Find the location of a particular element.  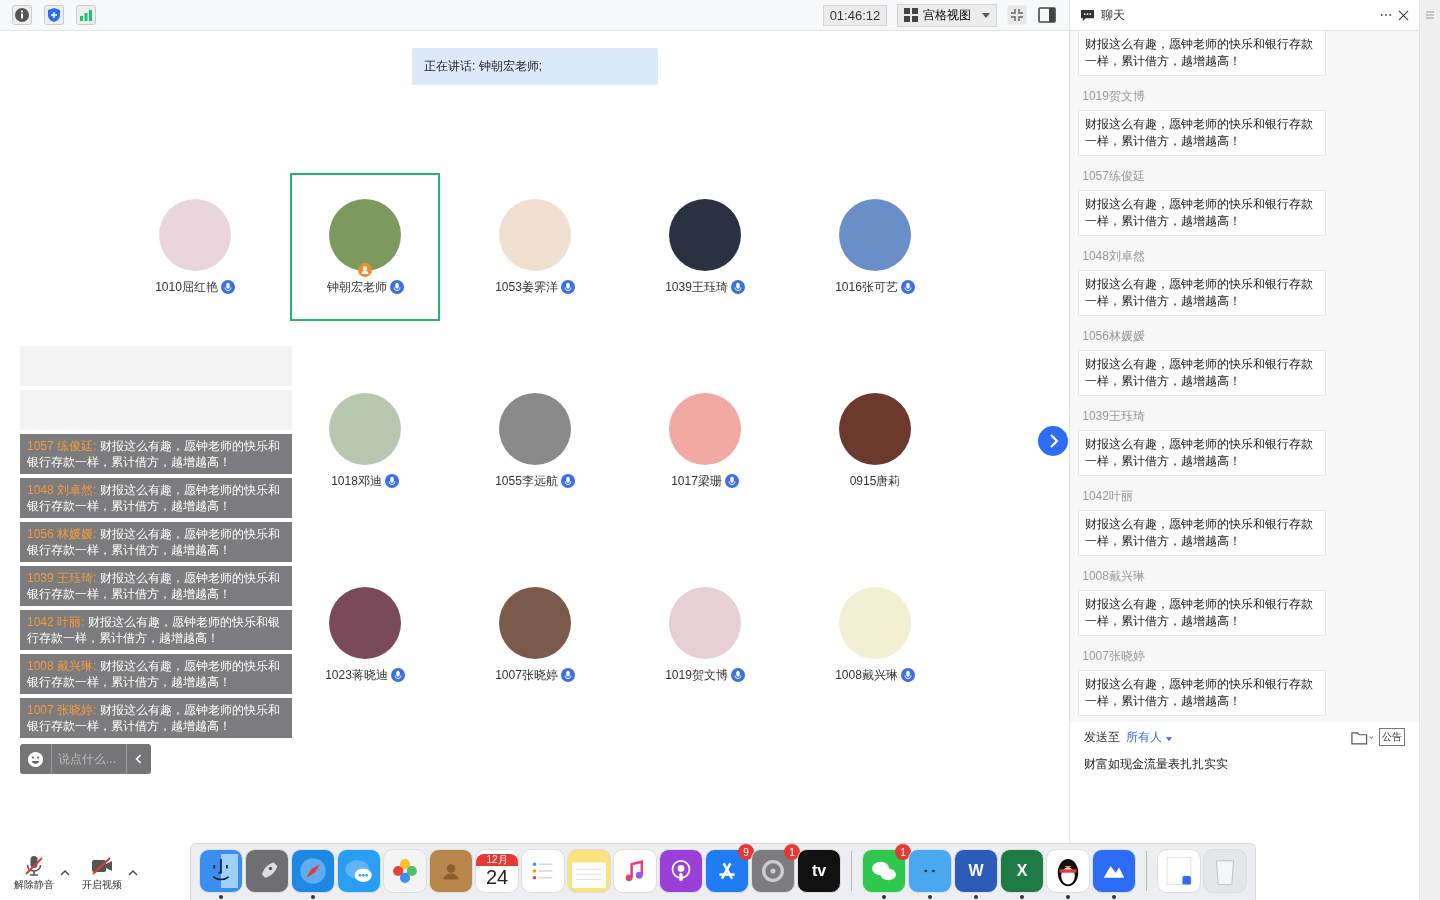

music-icon is located at coordinates (635, 871).